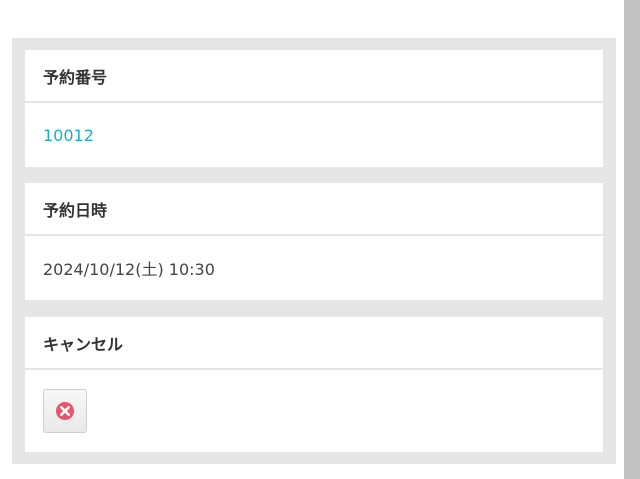 Image resolution: width=640 pixels, height=479 pixels. What do you see at coordinates (314, 135) in the screenshot?
I see `reservation-number-row: 10012` at bounding box center [314, 135].